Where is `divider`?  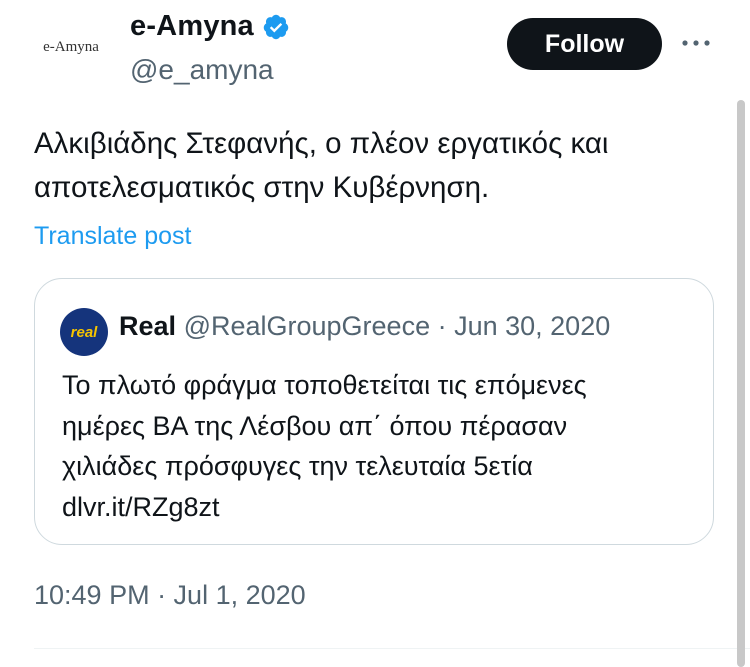
divider is located at coordinates (392, 648).